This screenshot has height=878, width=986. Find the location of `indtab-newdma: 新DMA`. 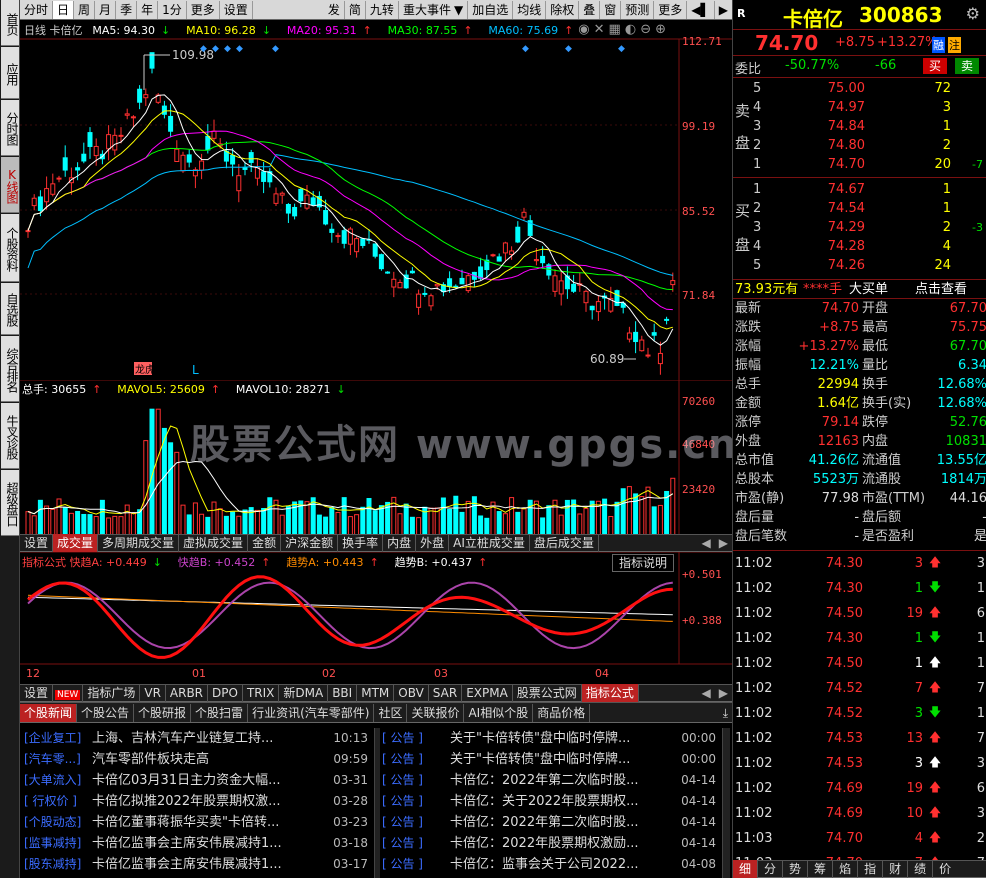

indtab-newdma: 新DMA is located at coordinates (304, 693).